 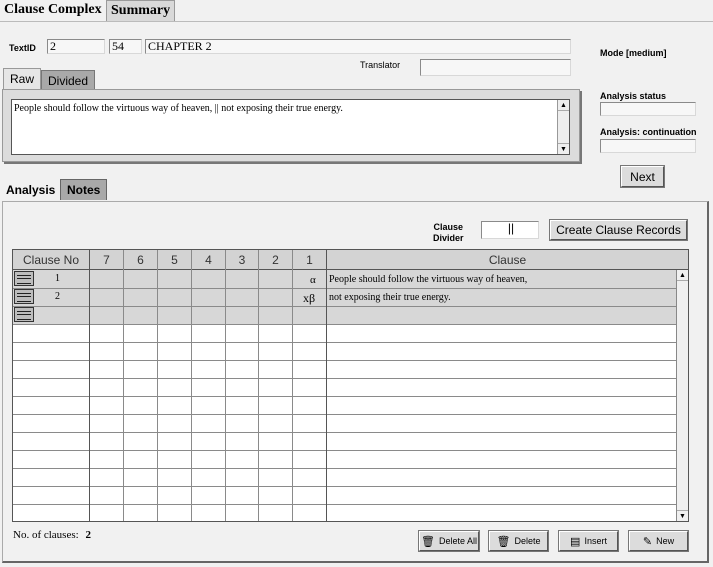 I want to click on header-clause: Clause, so click(x=507, y=260).